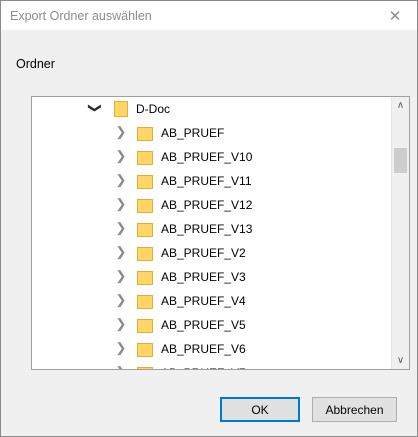  What do you see at coordinates (35, 64) in the screenshot?
I see `folder-label: Ordner` at bounding box center [35, 64].